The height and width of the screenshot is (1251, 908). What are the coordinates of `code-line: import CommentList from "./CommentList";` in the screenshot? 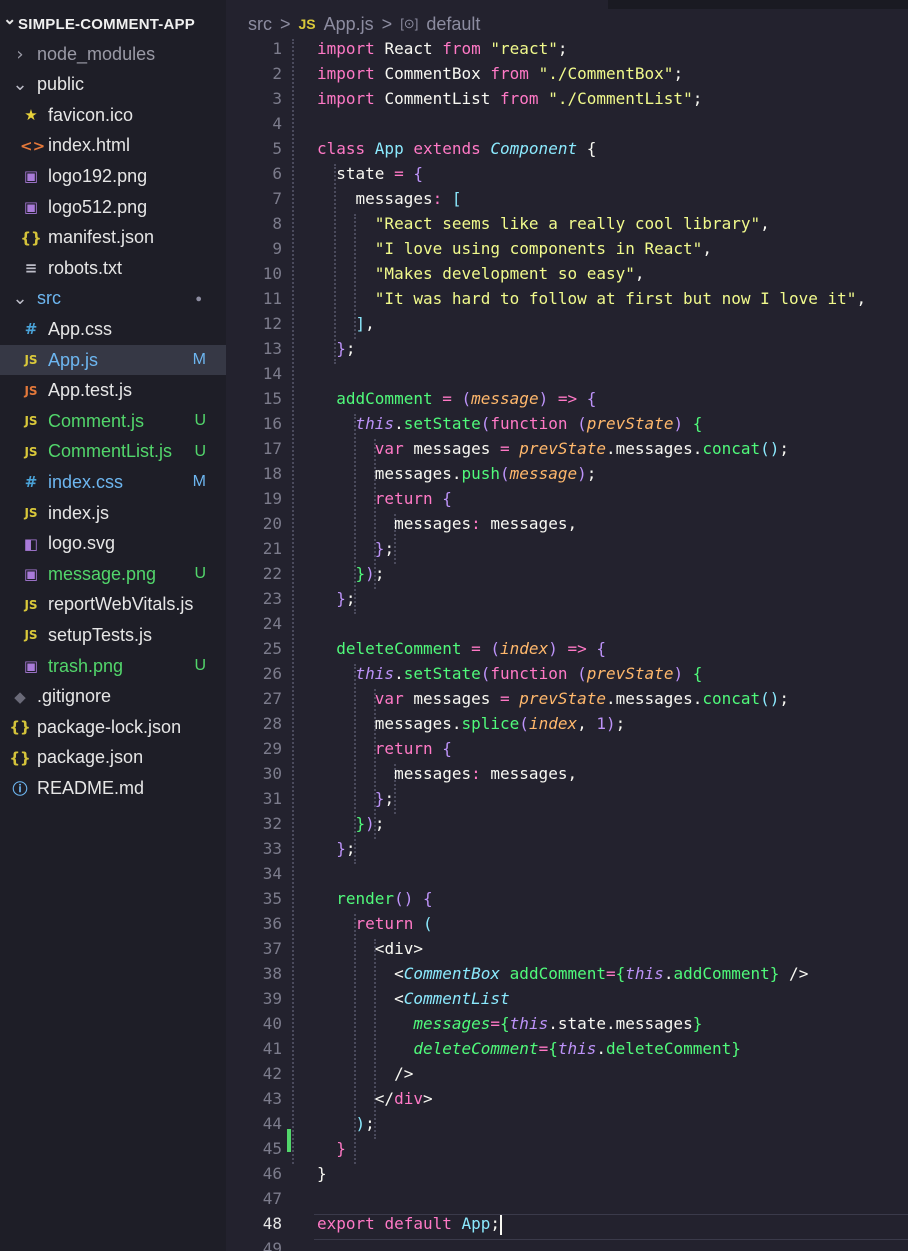 It's located at (509, 98).